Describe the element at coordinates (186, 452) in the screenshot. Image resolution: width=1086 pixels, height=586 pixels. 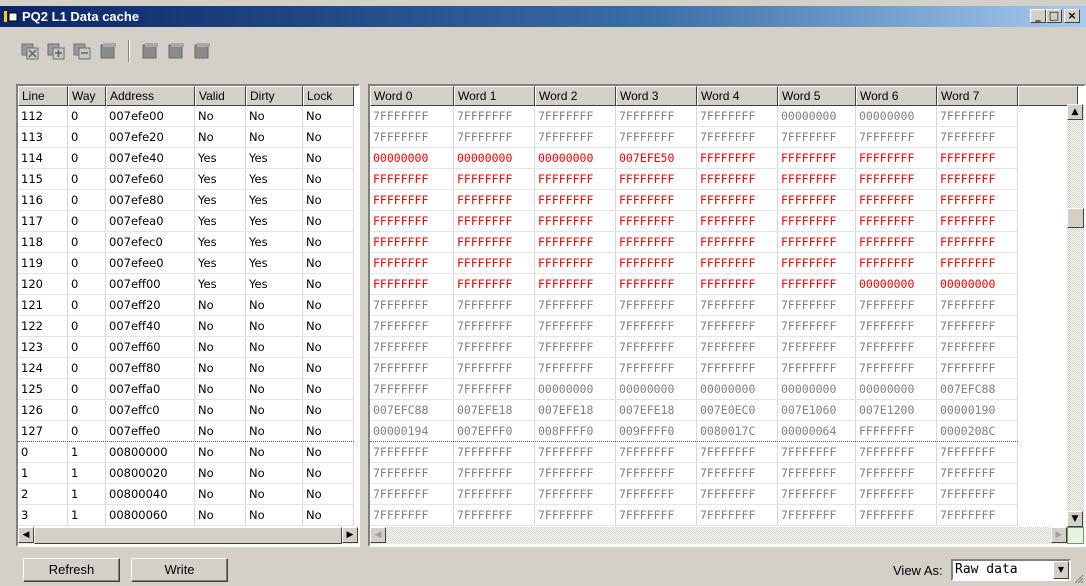
I see `cache-line-row: 0 1 00800000 No No No` at that location.